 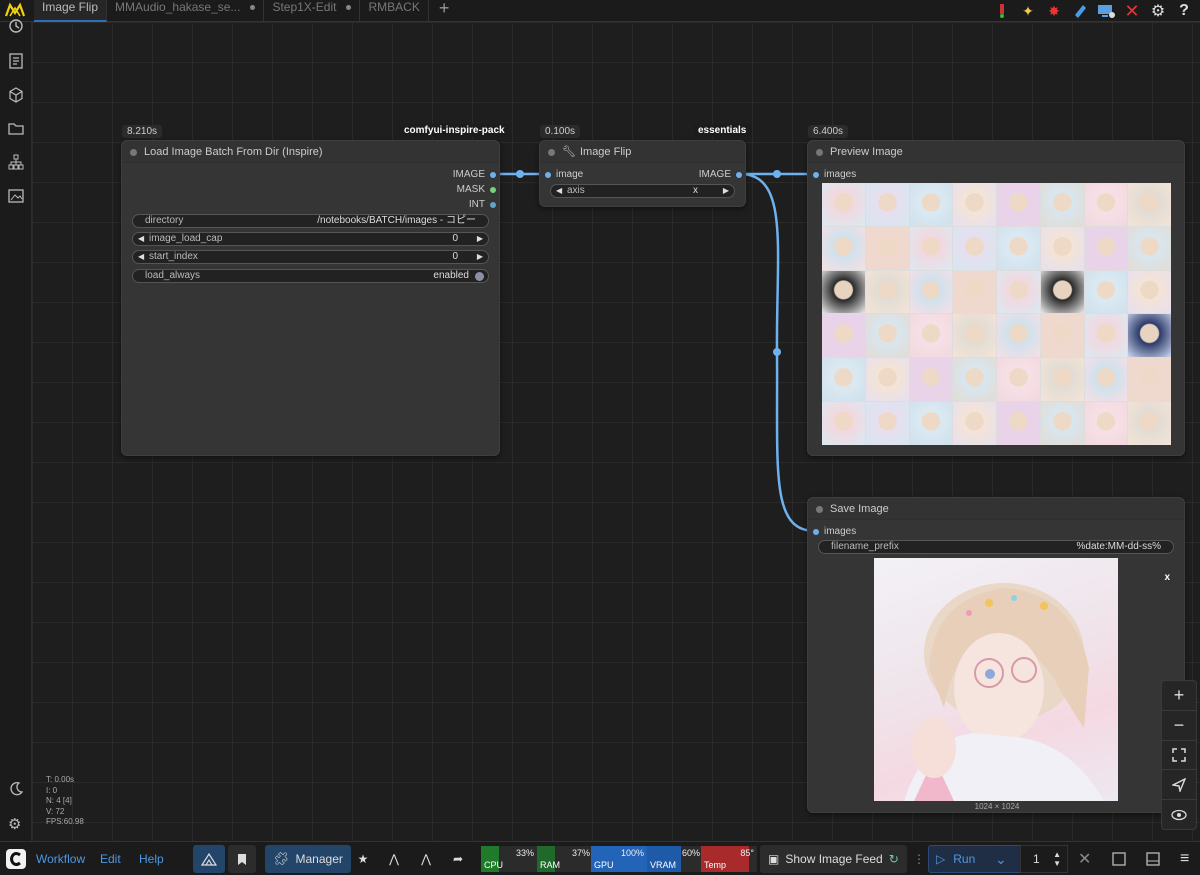 I want to click on share-arrow-icon: ➦, so click(x=458, y=859).